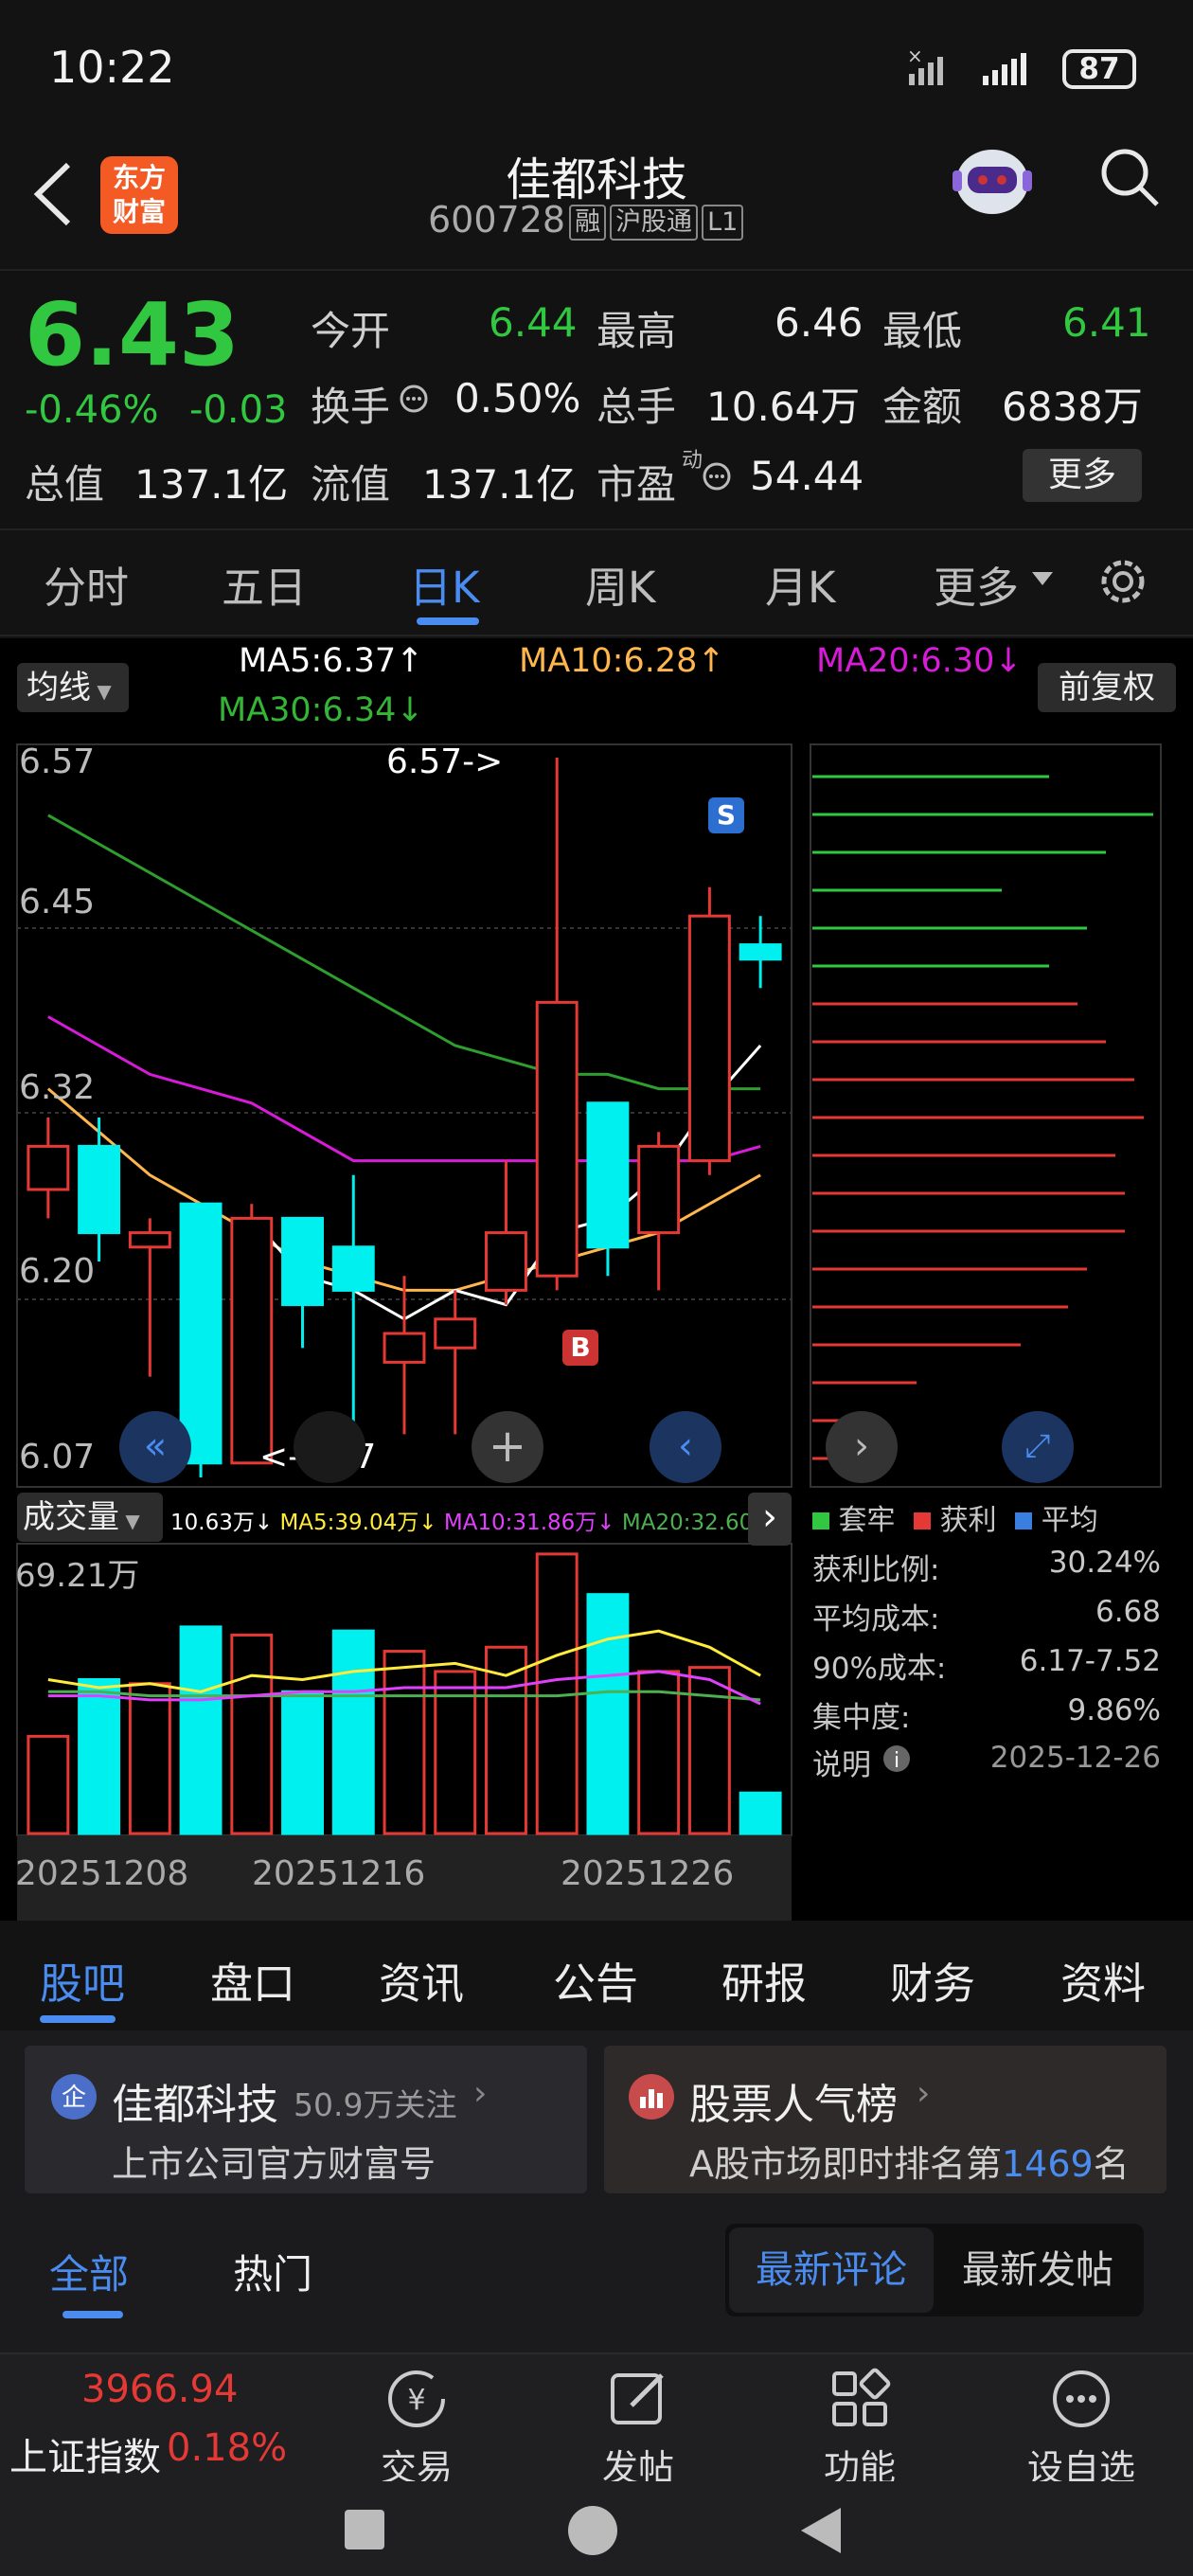 The width and height of the screenshot is (1193, 2576). I want to click on ma30-legend: MA30:6.34↓, so click(321, 710).